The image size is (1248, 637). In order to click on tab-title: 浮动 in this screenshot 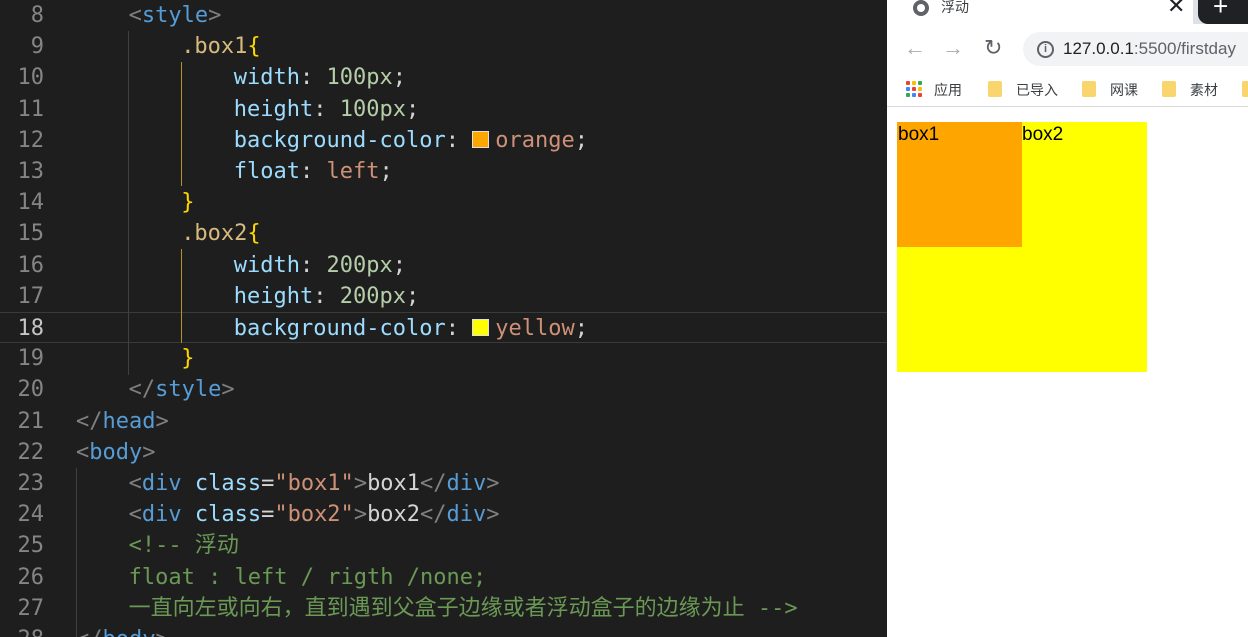, I will do `click(955, 7)`.